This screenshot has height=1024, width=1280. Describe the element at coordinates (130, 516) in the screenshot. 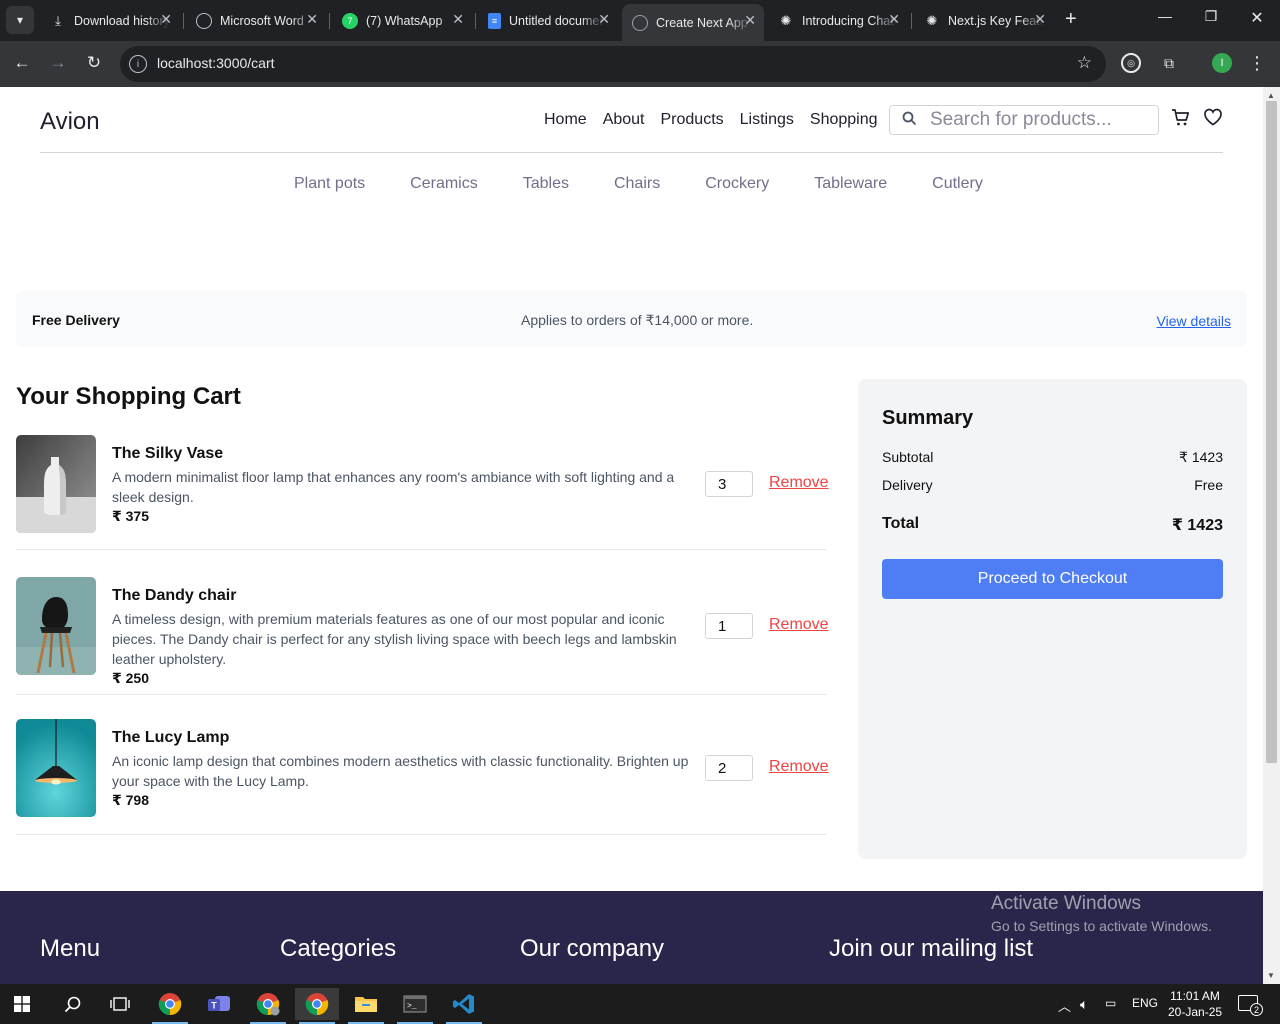

I see `item-price: ₹ 375` at that location.